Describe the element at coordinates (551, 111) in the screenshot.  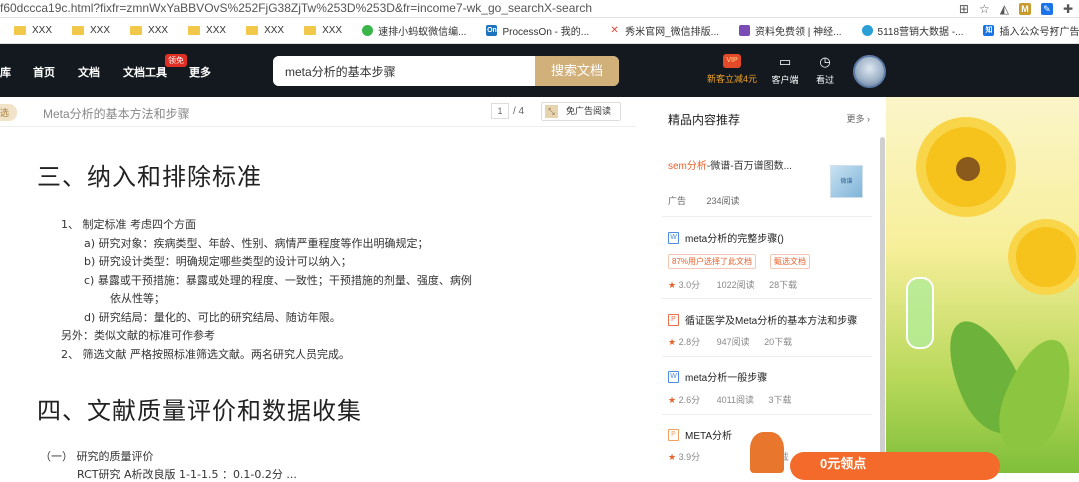
I see `expand-icon: ⤡` at that location.